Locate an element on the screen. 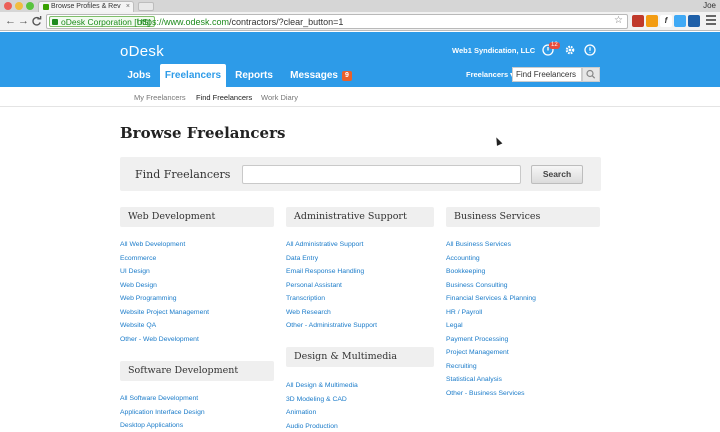 The image size is (720, 432). category-link: Transcription is located at coordinates (331, 299).